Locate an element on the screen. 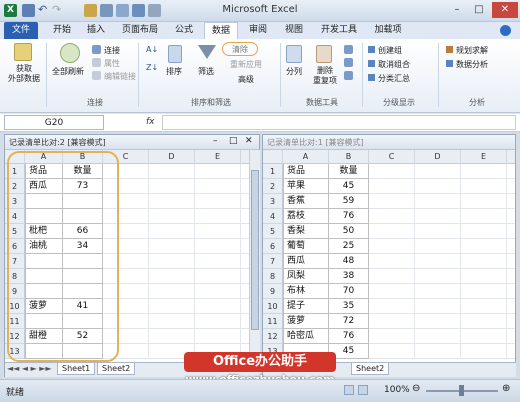 The image size is (520, 402). sort-icon is located at coordinates (175, 54).